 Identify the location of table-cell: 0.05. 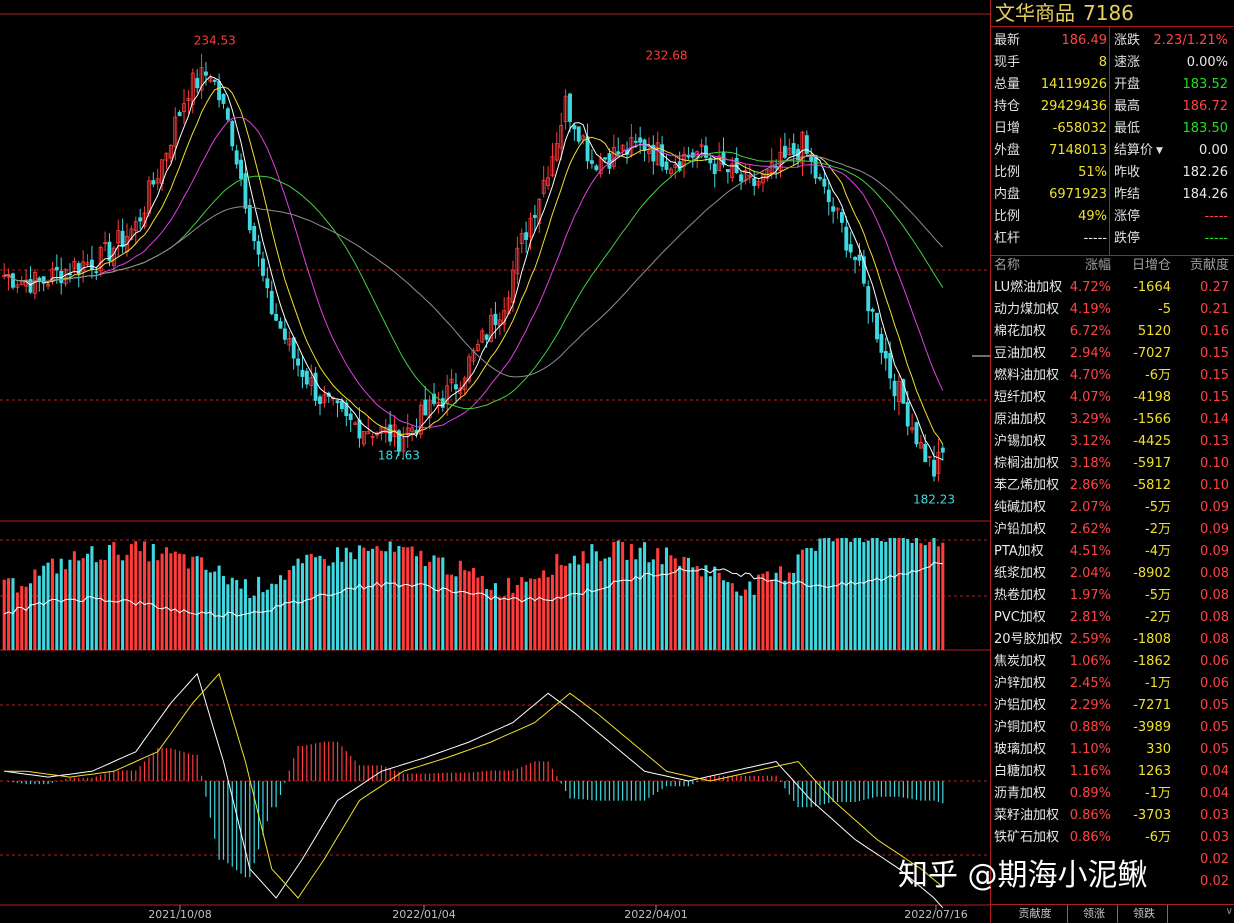
(1214, 727).